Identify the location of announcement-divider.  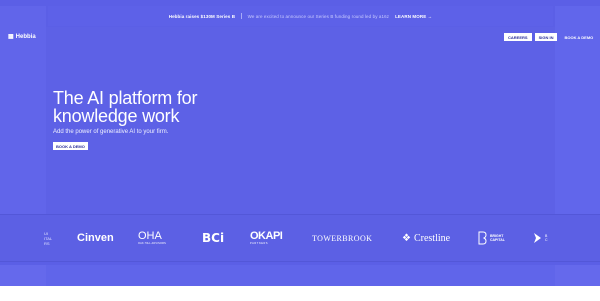
(241, 16).